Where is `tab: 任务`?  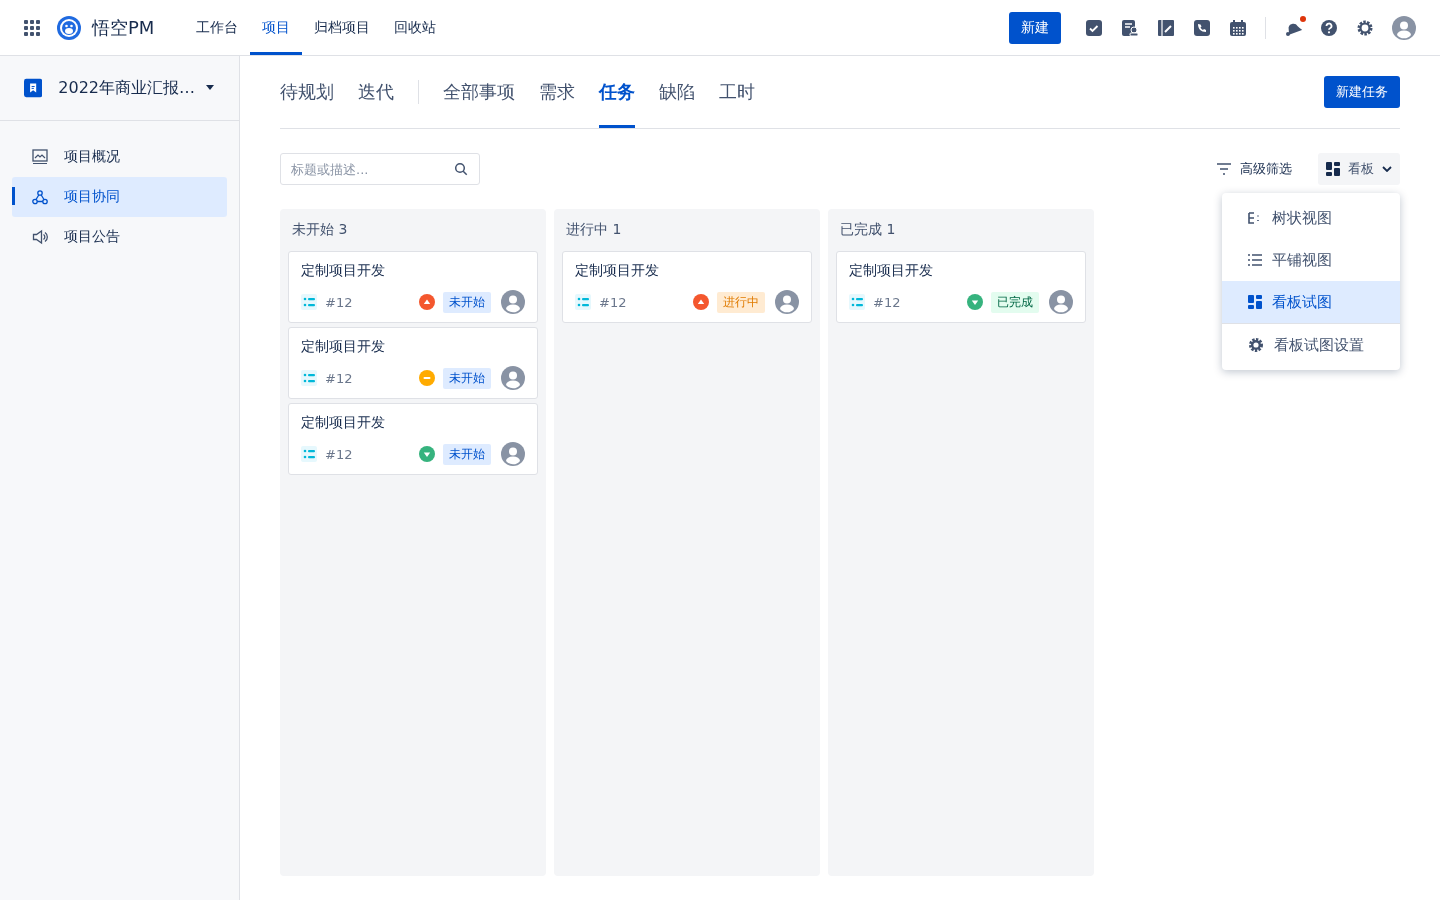
tab: 任务 is located at coordinates (617, 92).